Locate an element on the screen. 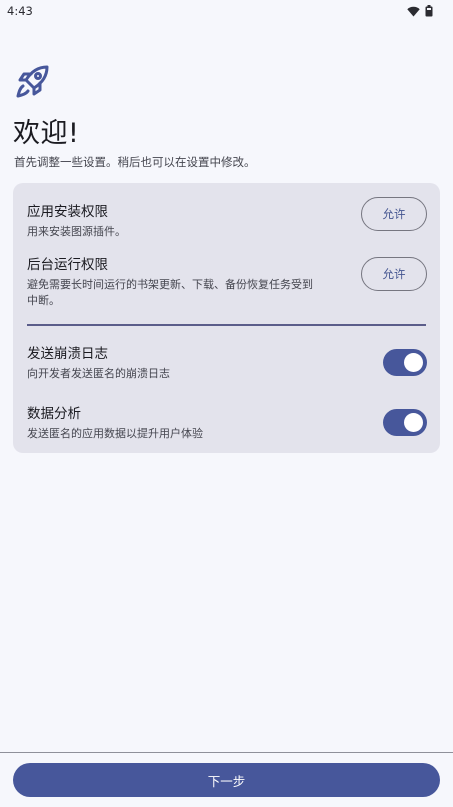 The height and width of the screenshot is (807, 453). analytics-description: 发送匿名的应用数据以提升用户体验 is located at coordinates (115, 433).